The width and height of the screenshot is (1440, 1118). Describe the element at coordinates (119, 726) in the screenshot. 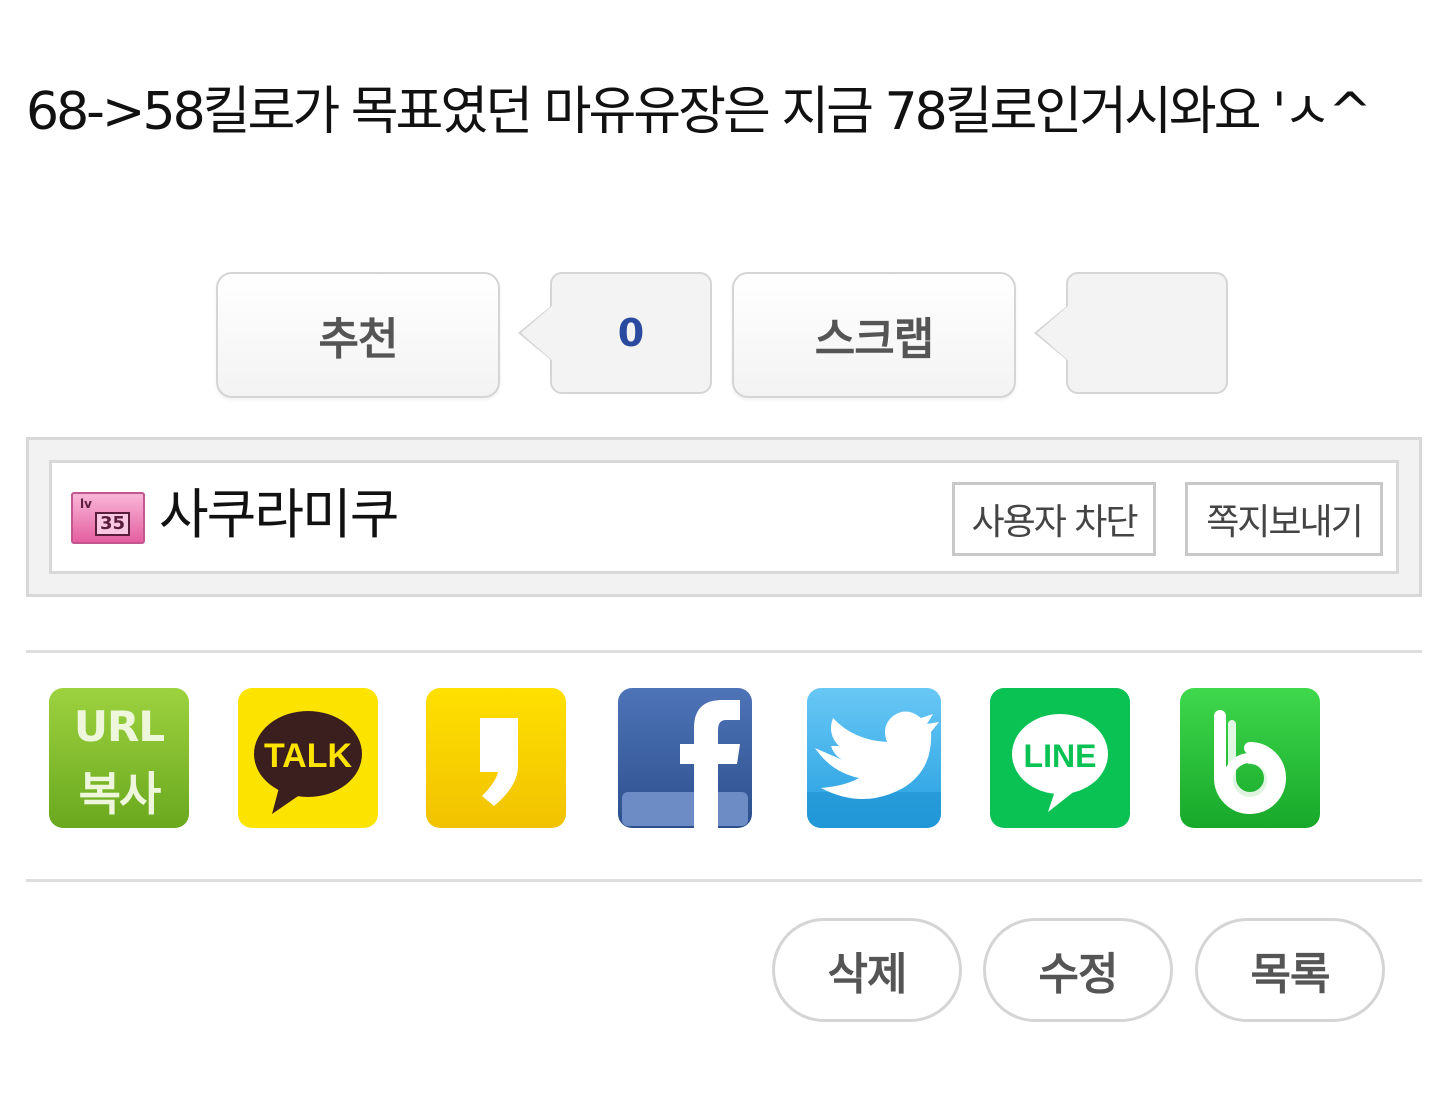

I see `url-copy-line1: URL` at that location.